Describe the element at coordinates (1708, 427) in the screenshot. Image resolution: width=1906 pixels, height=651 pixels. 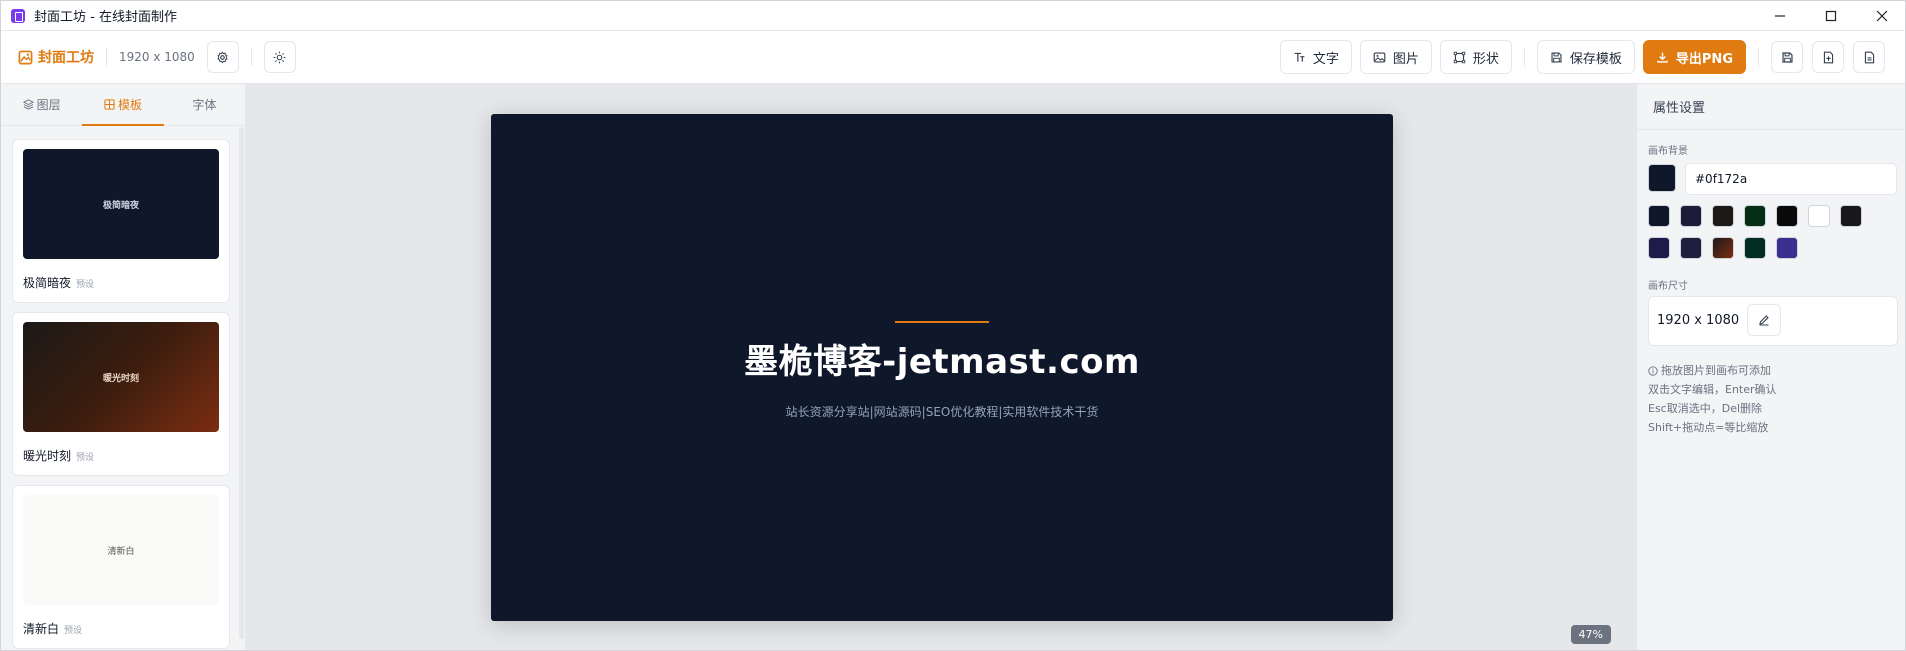
I see `tip-text: Shift+拖动点=等比缩放` at that location.